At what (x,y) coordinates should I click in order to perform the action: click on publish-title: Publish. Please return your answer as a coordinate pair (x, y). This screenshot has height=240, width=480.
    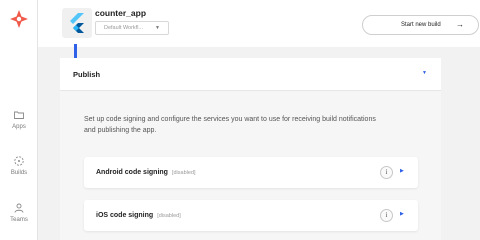
    Looking at the image, I should click on (87, 74).